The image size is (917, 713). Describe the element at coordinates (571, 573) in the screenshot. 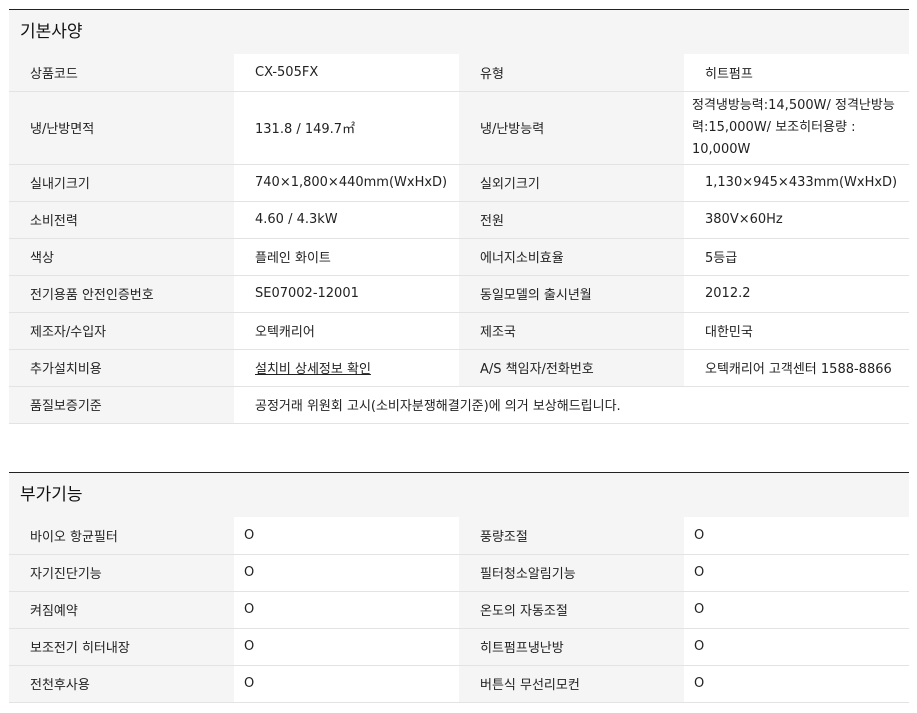

I see `feature-label: 필터청소알림기능` at that location.